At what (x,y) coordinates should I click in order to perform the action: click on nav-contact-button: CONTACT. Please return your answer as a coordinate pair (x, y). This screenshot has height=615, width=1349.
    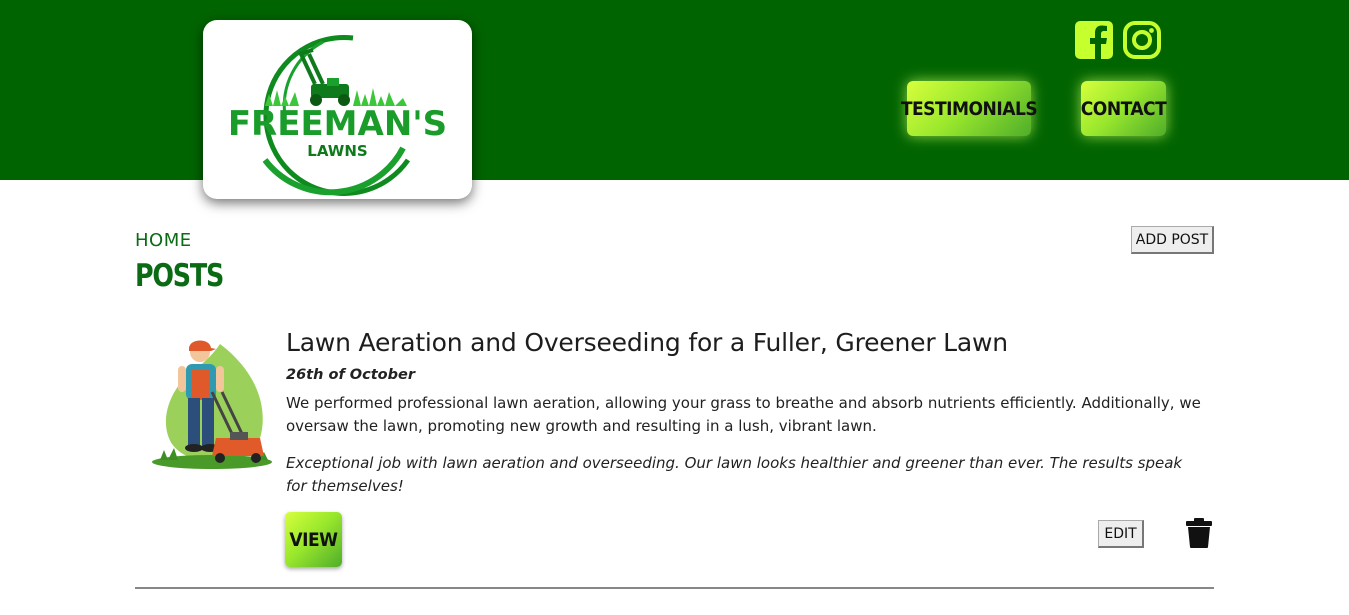
    Looking at the image, I should click on (1124, 108).